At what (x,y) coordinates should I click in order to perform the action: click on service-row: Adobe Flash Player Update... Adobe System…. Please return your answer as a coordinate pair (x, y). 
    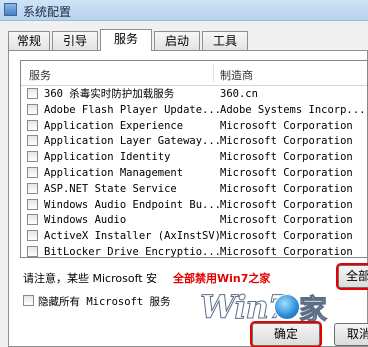
    Looking at the image, I should click on (194, 110).